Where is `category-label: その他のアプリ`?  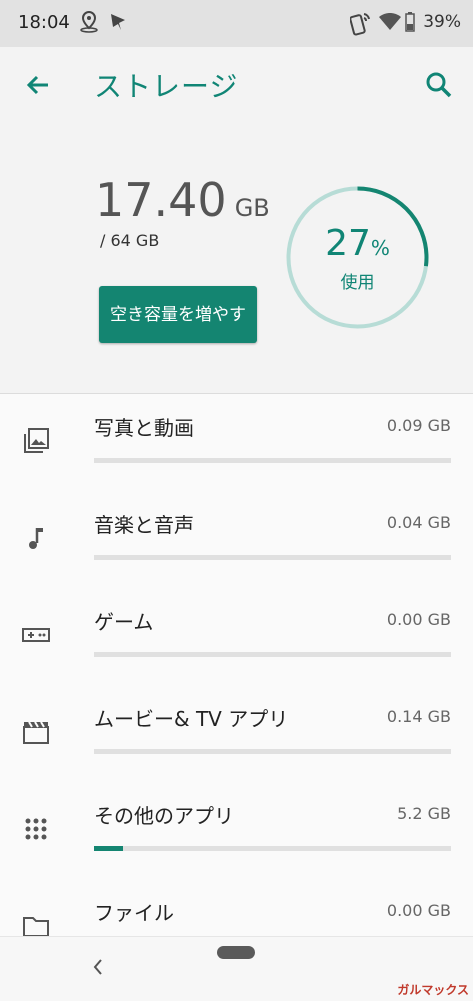
category-label: その他のアプリ is located at coordinates (164, 816).